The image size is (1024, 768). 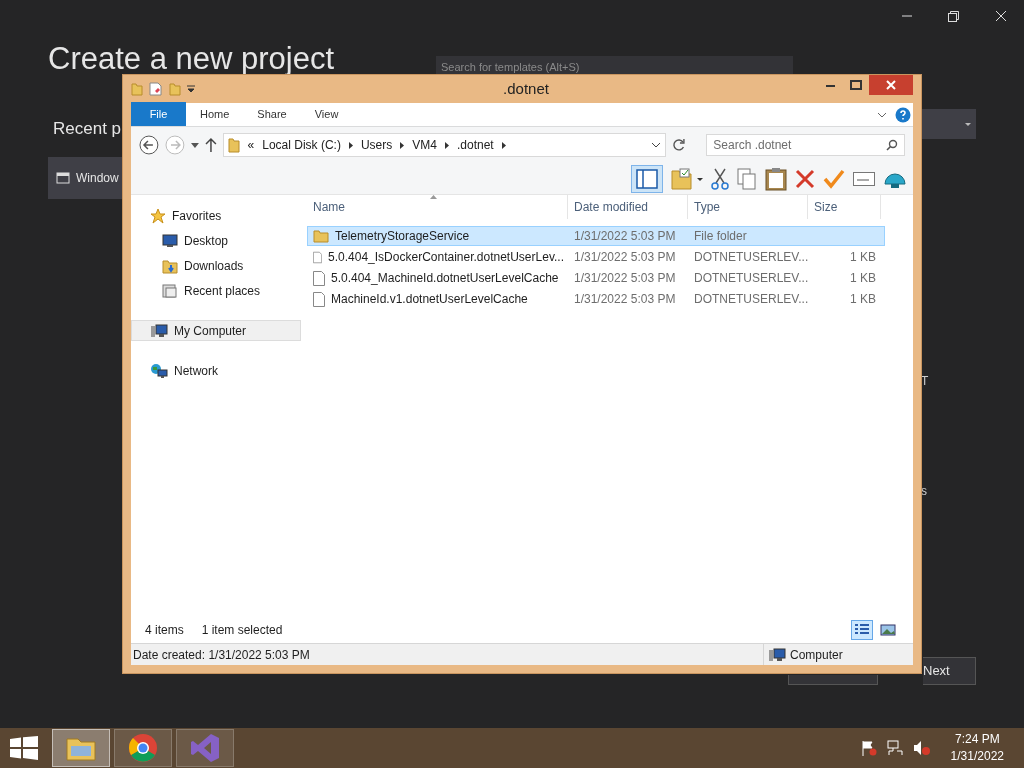 I want to click on dropdown-field, so click(x=949, y=124).